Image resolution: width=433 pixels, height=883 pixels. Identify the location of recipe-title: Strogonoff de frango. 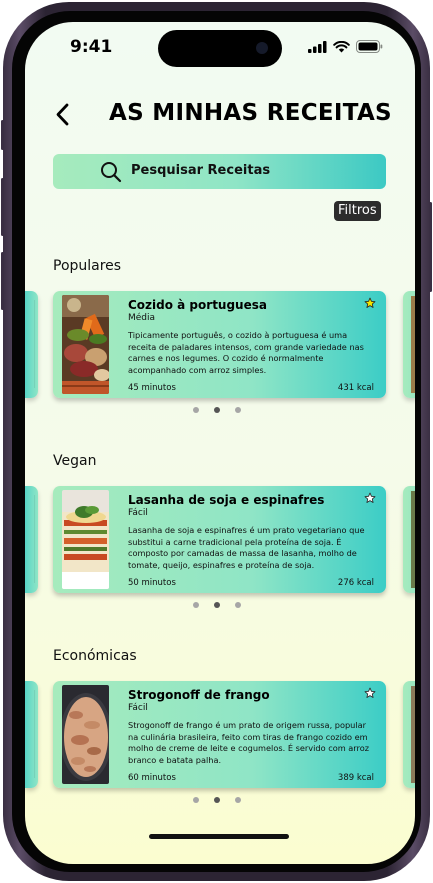
(199, 695).